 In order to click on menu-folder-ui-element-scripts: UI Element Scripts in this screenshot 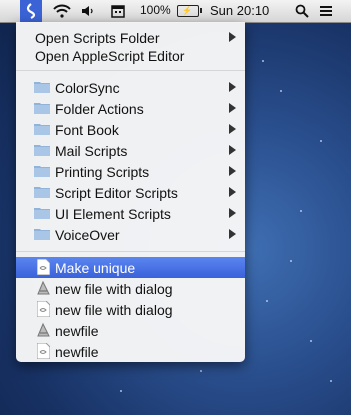, I will do `click(130, 213)`.